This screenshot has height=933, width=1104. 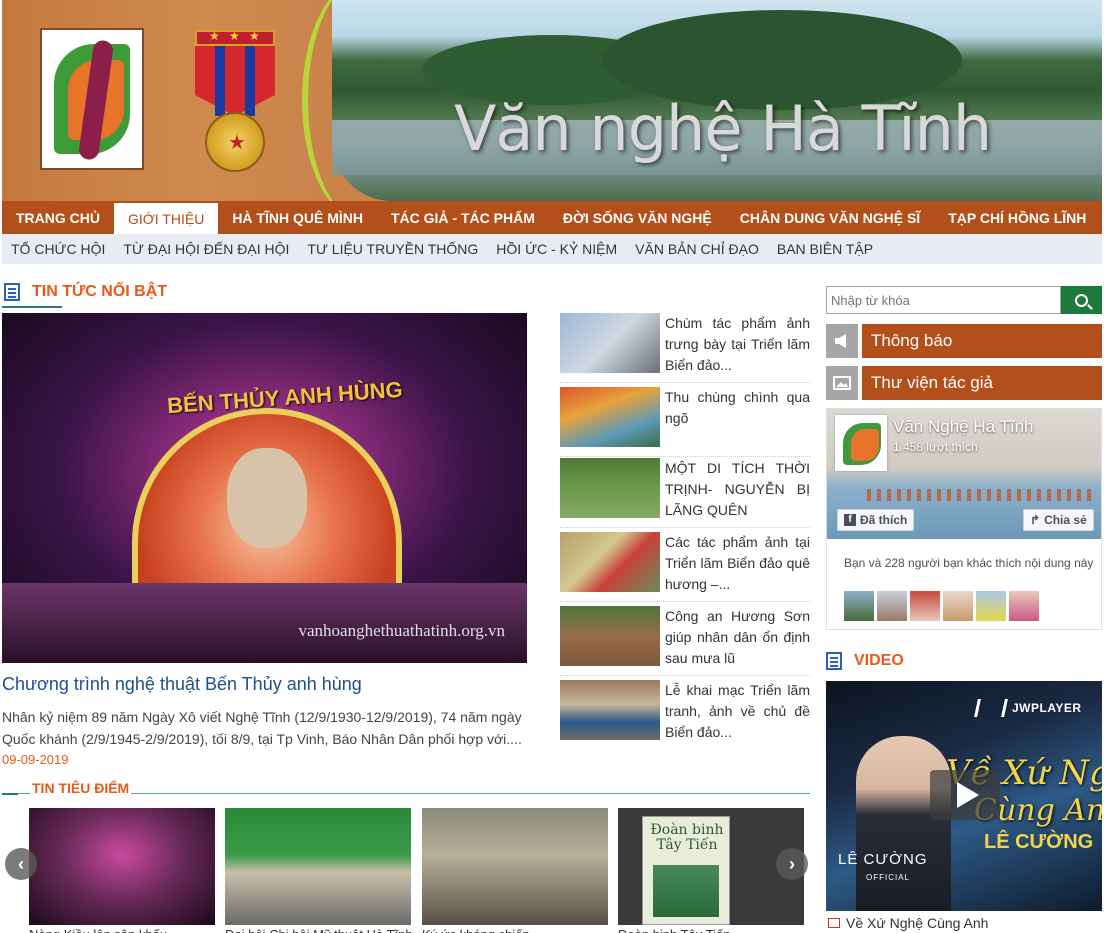 I want to click on tieu-diem-heading: TIN TIÊU ĐIỂM, so click(x=81, y=788).